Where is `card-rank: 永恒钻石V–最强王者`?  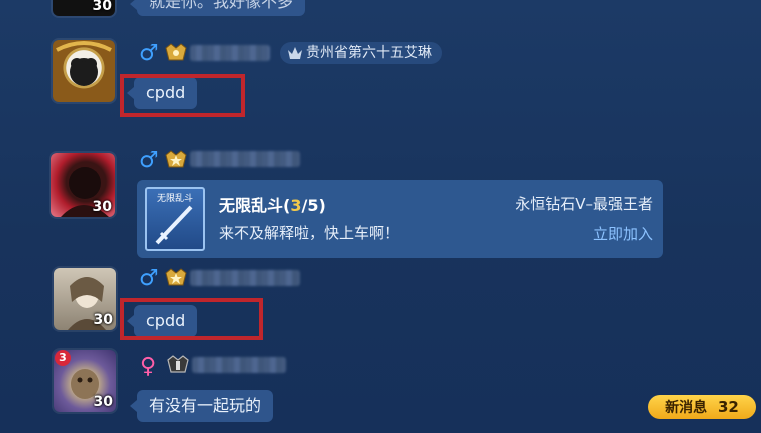
card-rank: 永恒钻石V–最强王者 is located at coordinates (584, 204).